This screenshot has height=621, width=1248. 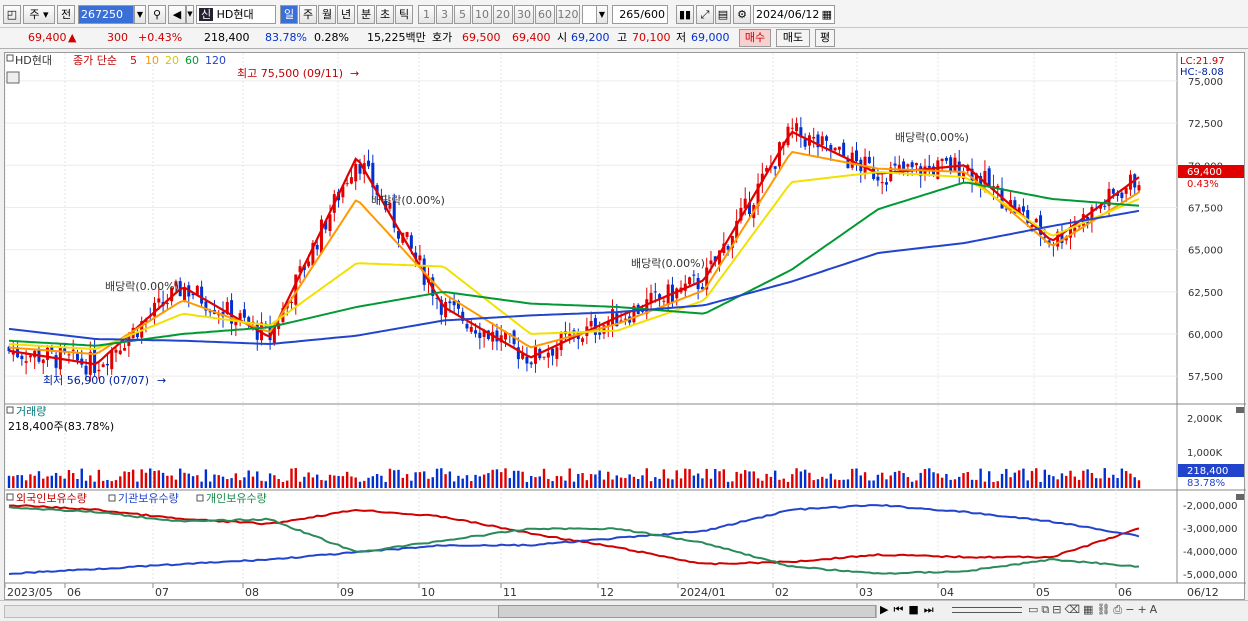 I want to click on code-dropdown-icon: ▼, so click(x=140, y=14).